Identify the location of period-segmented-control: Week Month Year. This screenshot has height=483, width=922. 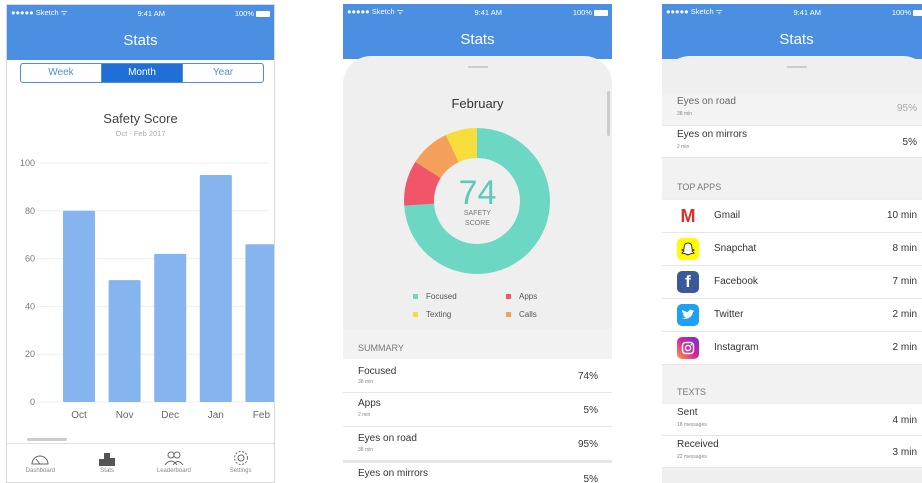
(142, 73).